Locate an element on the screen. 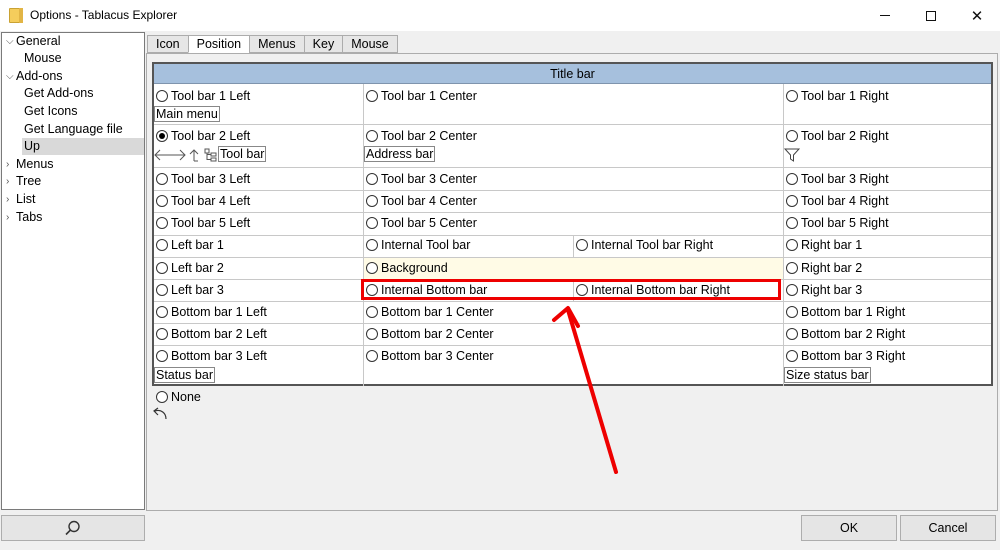  radio-toolbar2-right: Tool bar 2 Right is located at coordinates (837, 136).